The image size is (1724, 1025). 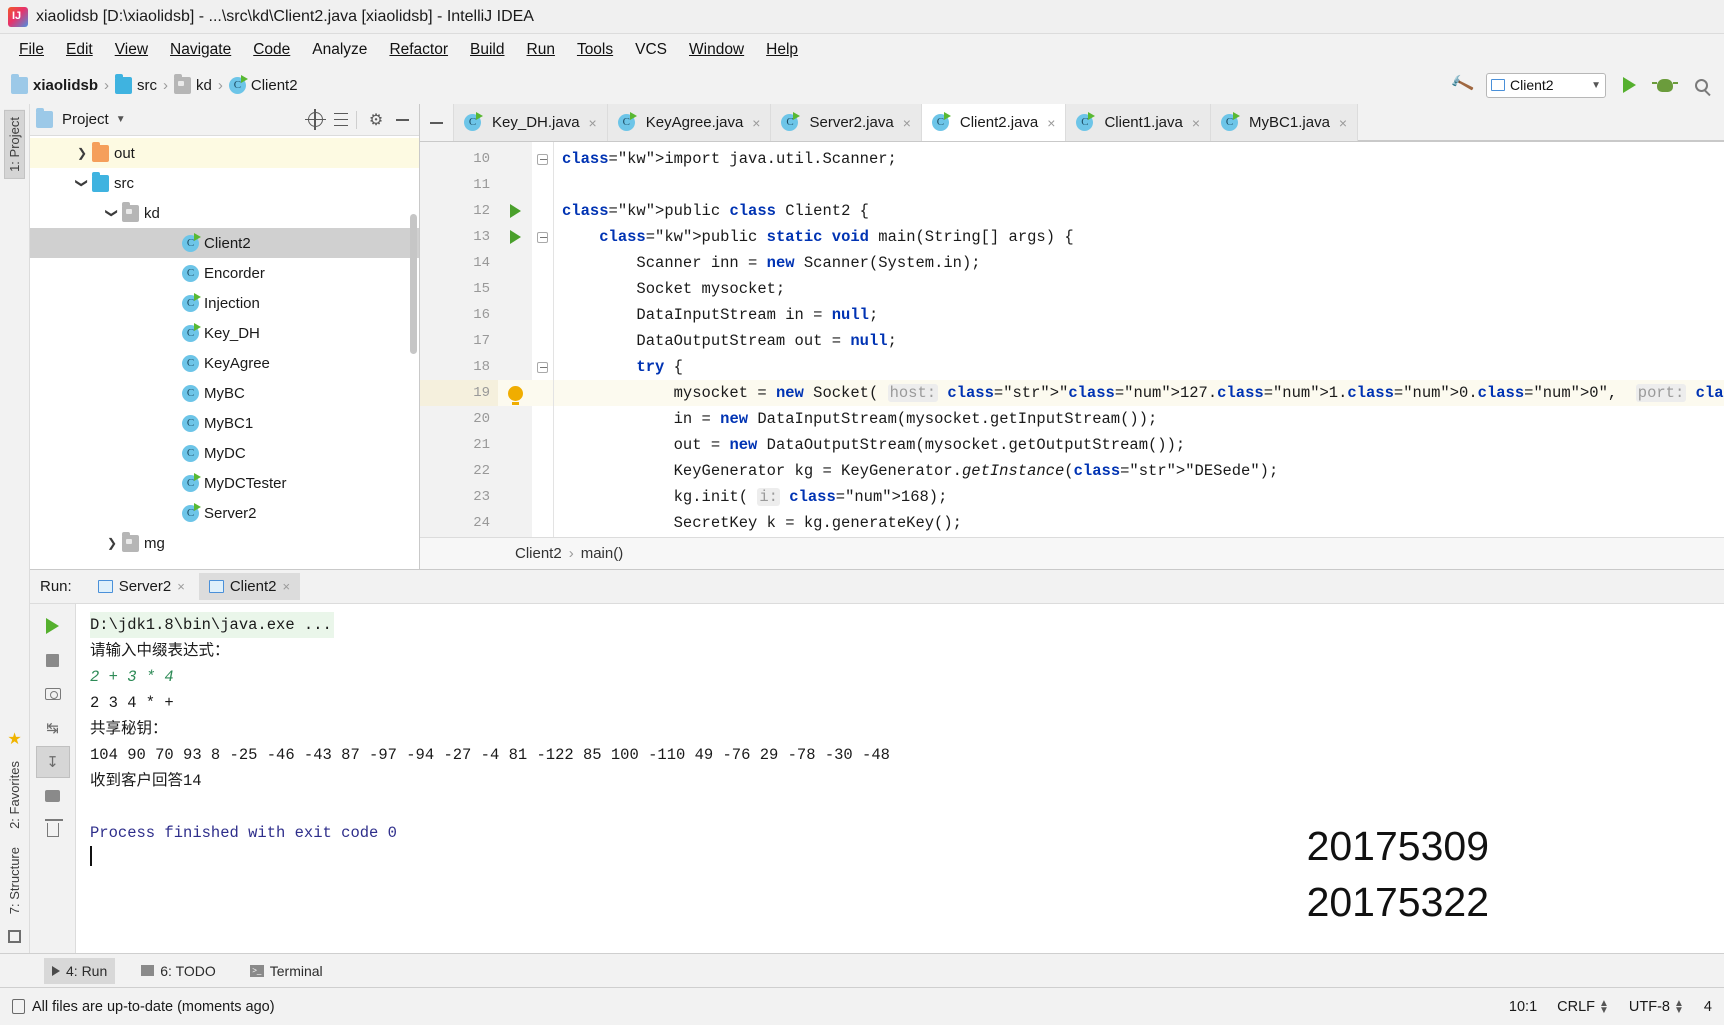 I want to click on menu-navigate: Navigate, so click(x=200, y=50).